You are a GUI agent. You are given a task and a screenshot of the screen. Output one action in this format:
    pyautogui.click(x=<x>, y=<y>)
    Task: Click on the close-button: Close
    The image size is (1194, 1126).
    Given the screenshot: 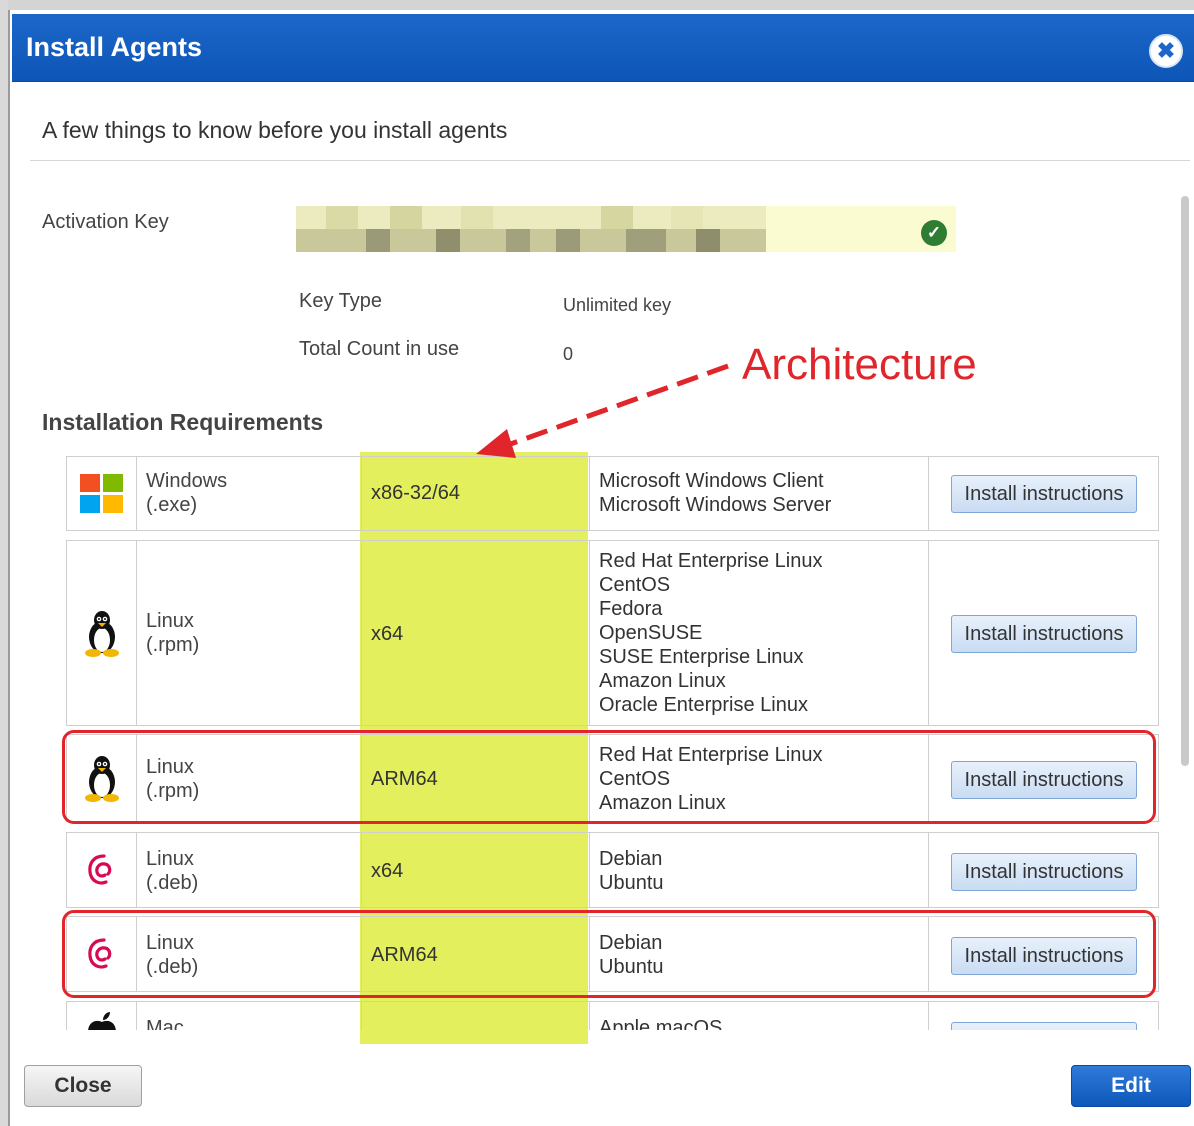 What is the action you would take?
    pyautogui.click(x=83, y=1086)
    